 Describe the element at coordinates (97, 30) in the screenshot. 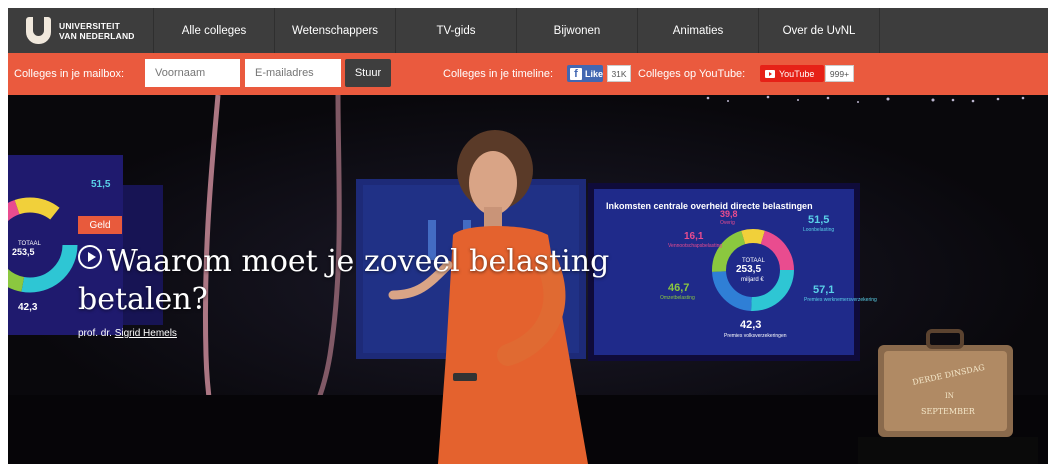

I see `logo-text: UNIVERSITEIT VAN NEDERLAND` at that location.